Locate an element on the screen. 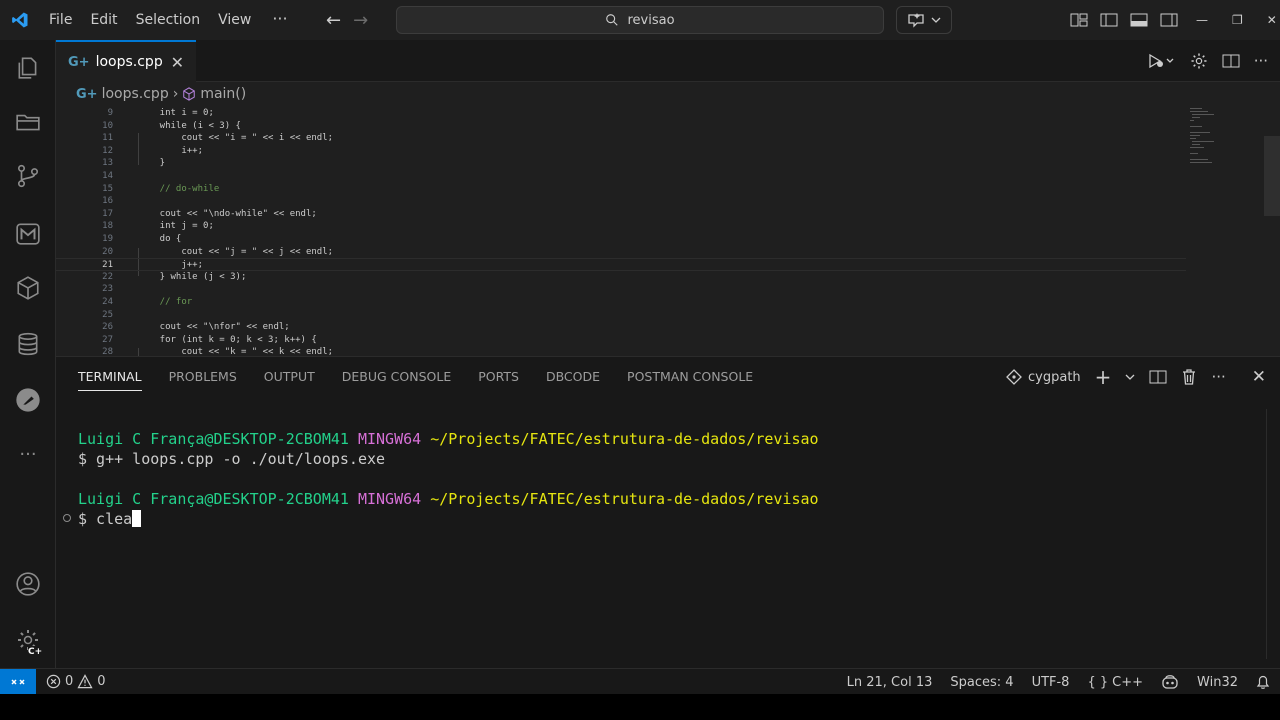  terminal-scrollbar is located at coordinates (1273, 534).